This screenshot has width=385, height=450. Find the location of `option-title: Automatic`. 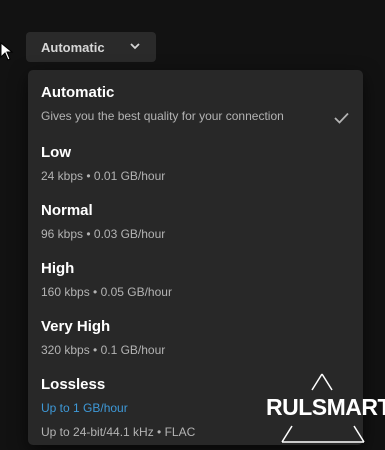

option-title: Automatic is located at coordinates (78, 92).